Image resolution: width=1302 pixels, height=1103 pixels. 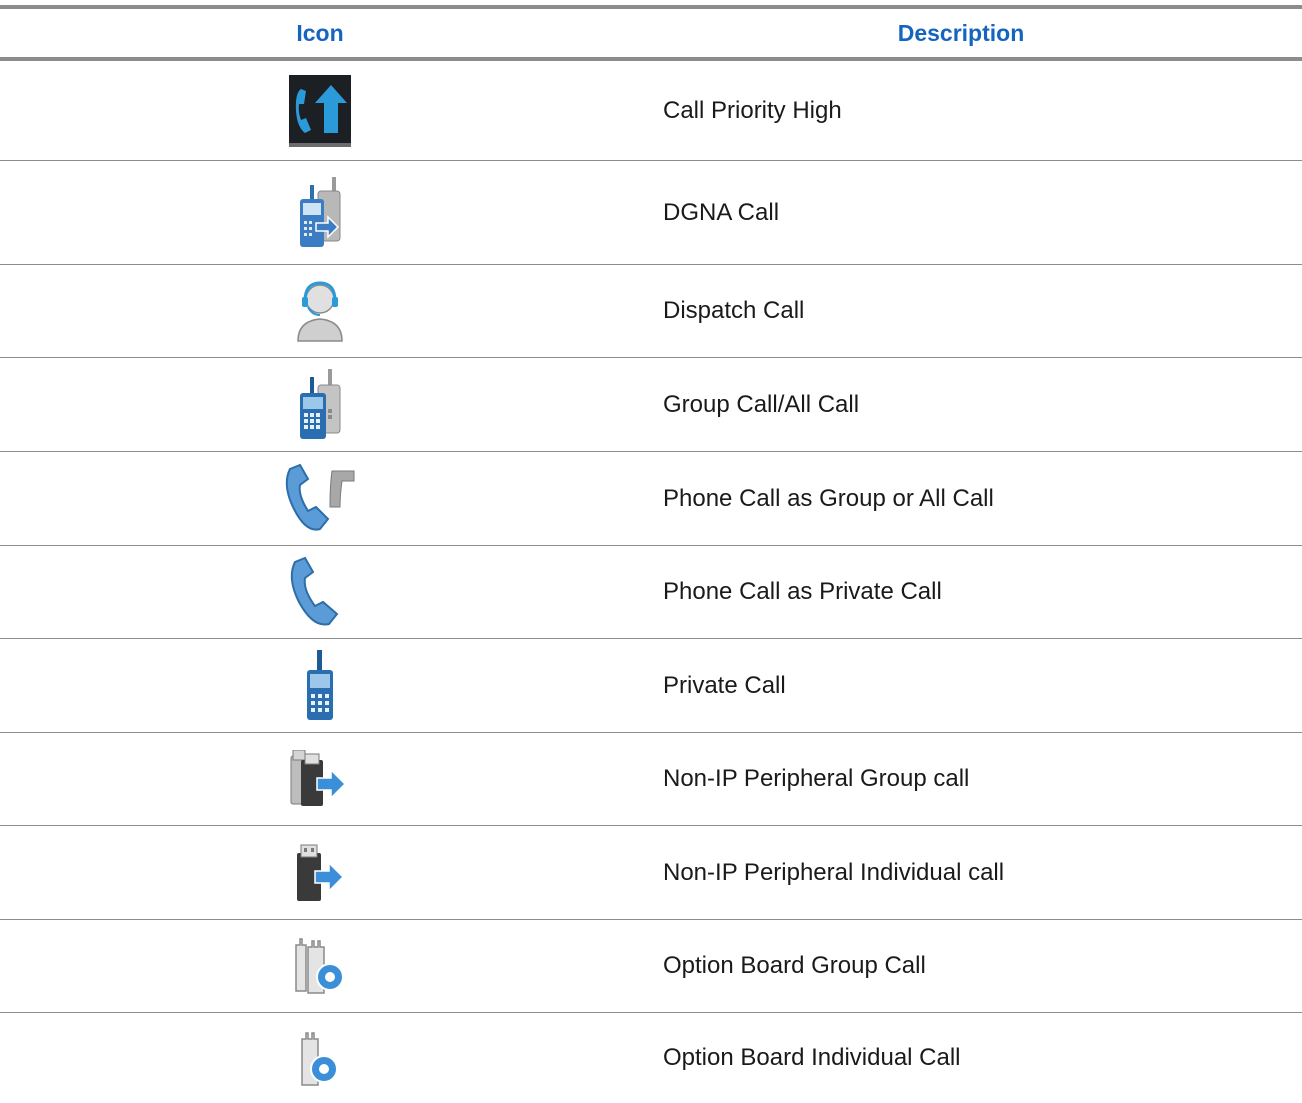 What do you see at coordinates (651, 111) in the screenshot?
I see `table-row: Call Priority High` at bounding box center [651, 111].